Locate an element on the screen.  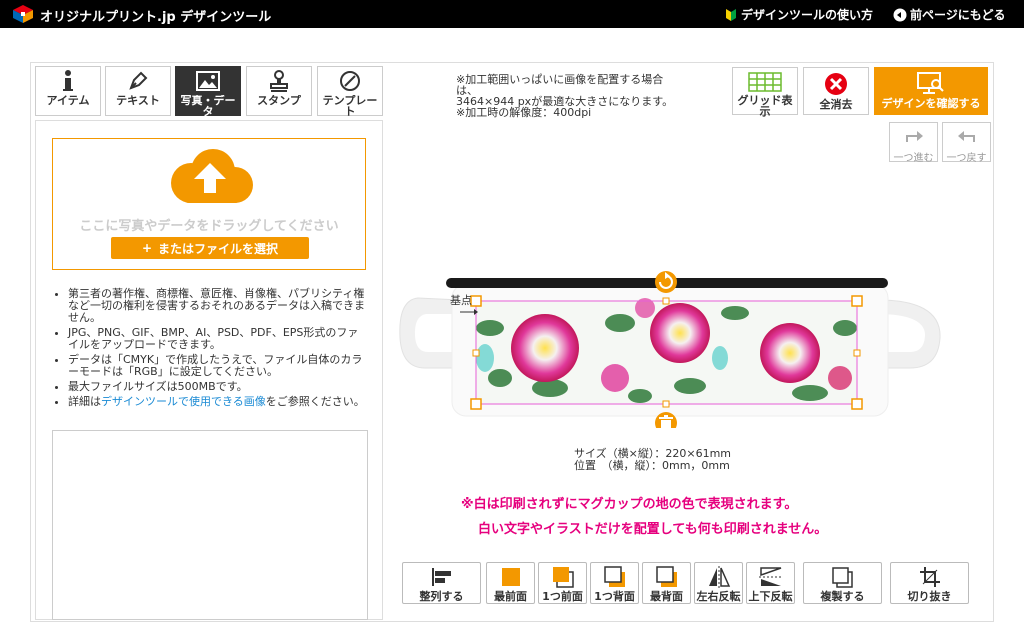
usable-images-link: デザインツールで使用できる画像 is located at coordinates (183, 401).